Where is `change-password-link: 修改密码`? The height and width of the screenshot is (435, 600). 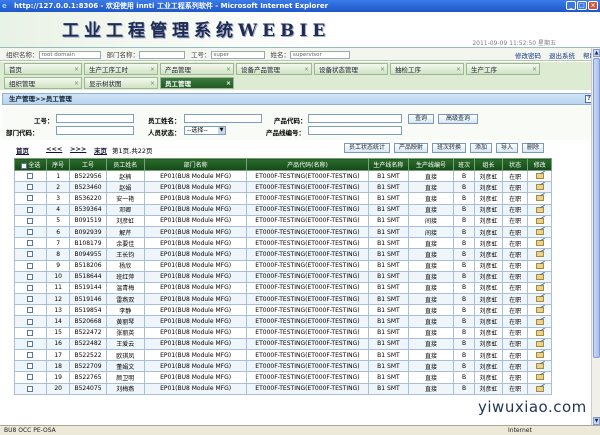 change-password-link: 修改密码 is located at coordinates (528, 55).